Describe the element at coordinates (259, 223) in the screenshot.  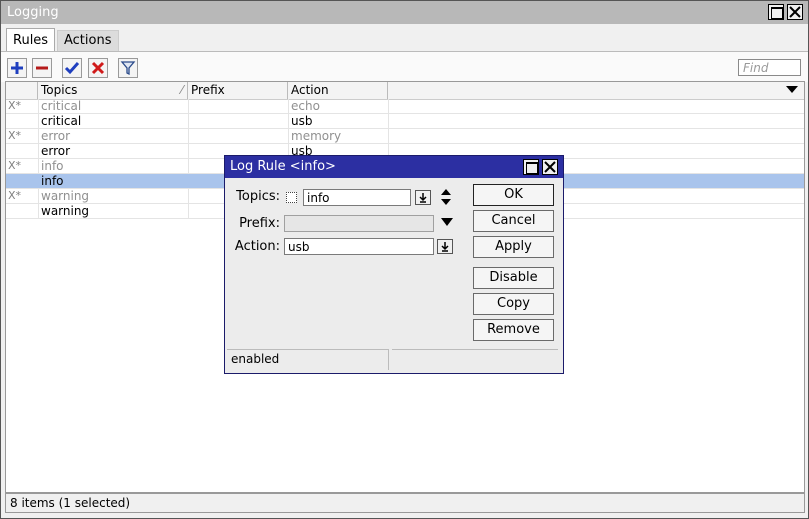
I see `prefix-label: Prefix:` at that location.